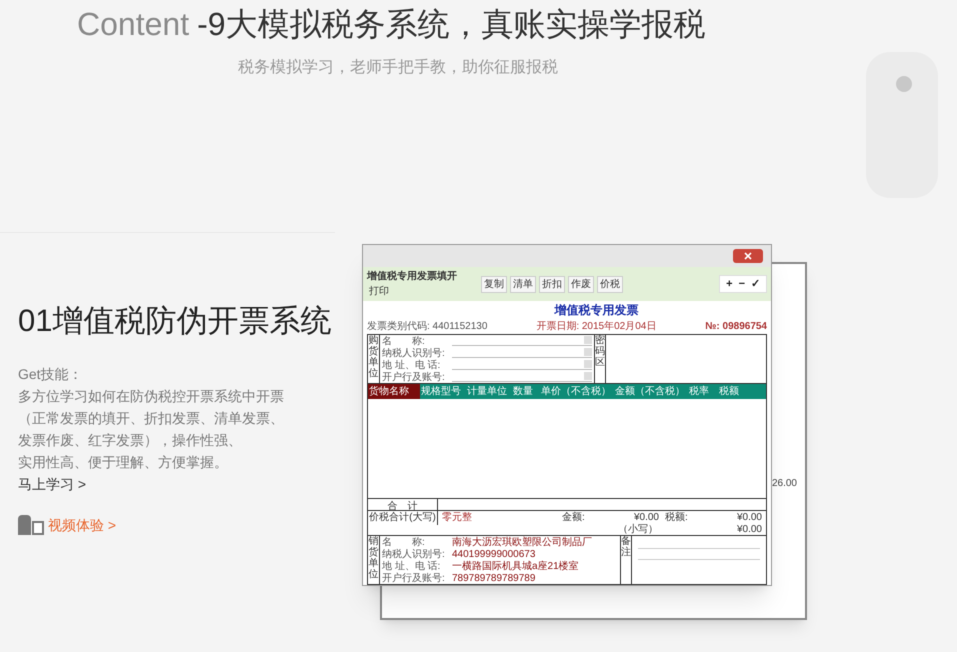  I want to click on total-words: 零元整, so click(457, 517).